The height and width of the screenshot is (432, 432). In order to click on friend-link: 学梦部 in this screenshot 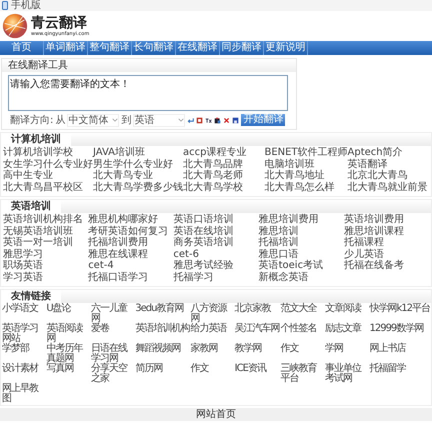, I will do `click(24, 354)`.